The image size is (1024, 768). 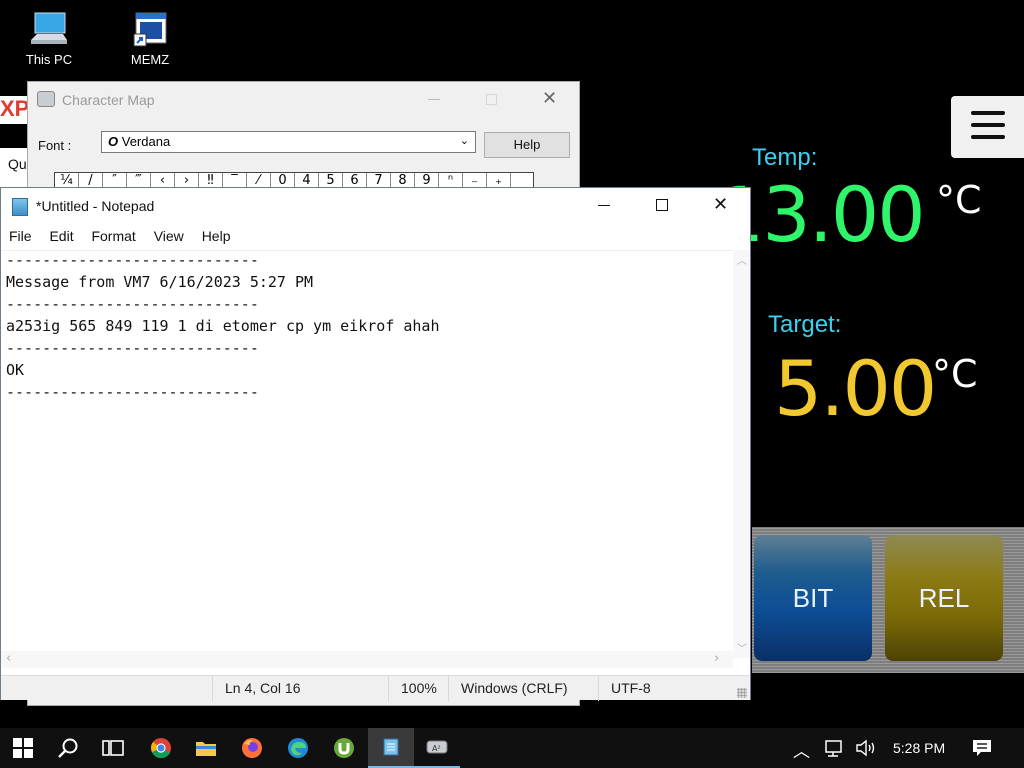 I want to click on temp-label: Temp:, so click(x=785, y=157).